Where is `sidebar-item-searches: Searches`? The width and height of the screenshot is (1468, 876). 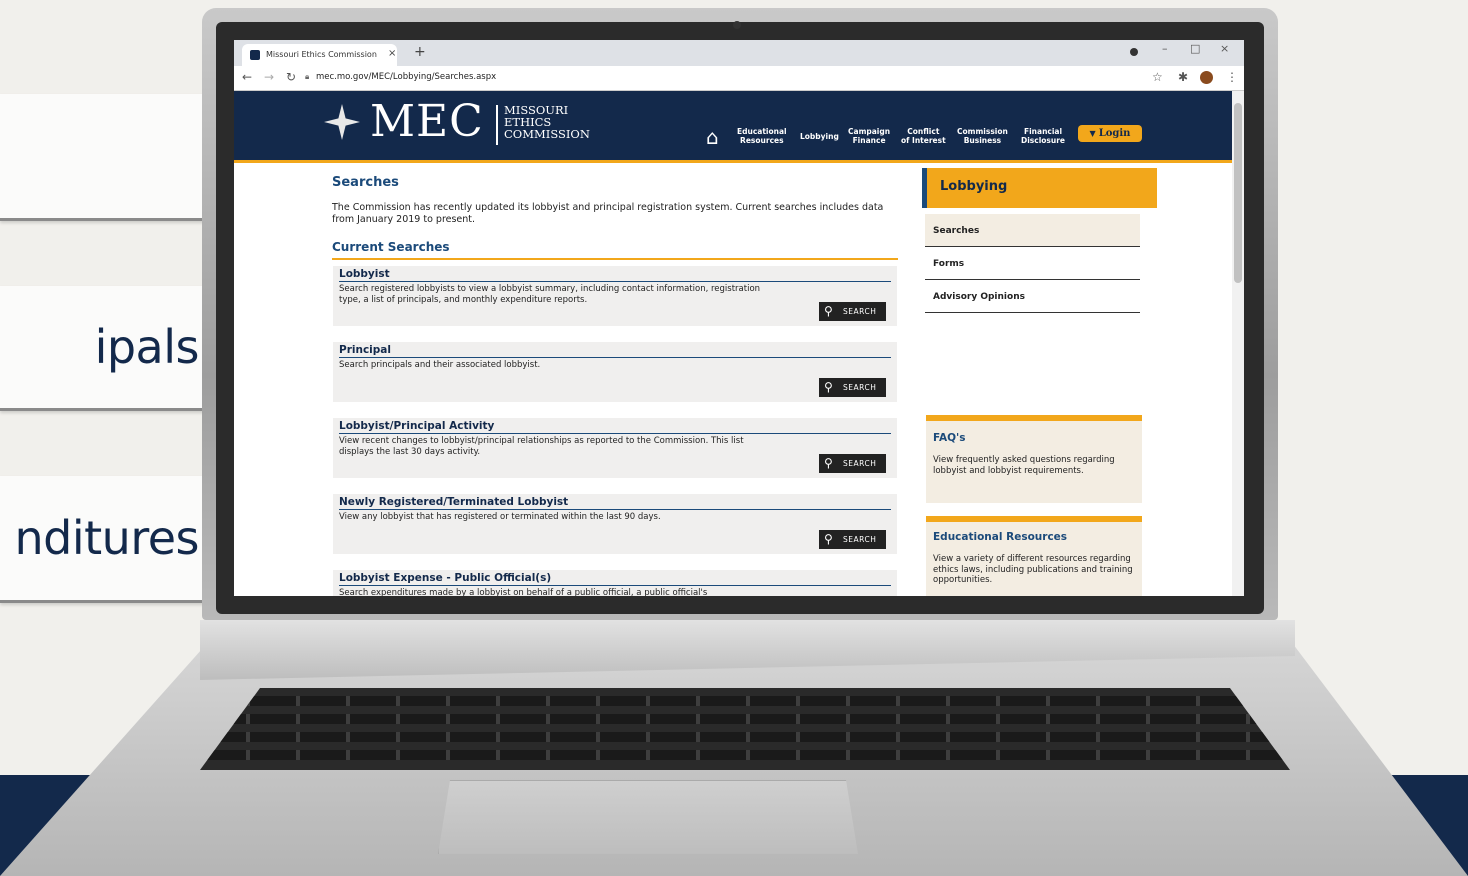 sidebar-item-searches: Searches is located at coordinates (1032, 230).